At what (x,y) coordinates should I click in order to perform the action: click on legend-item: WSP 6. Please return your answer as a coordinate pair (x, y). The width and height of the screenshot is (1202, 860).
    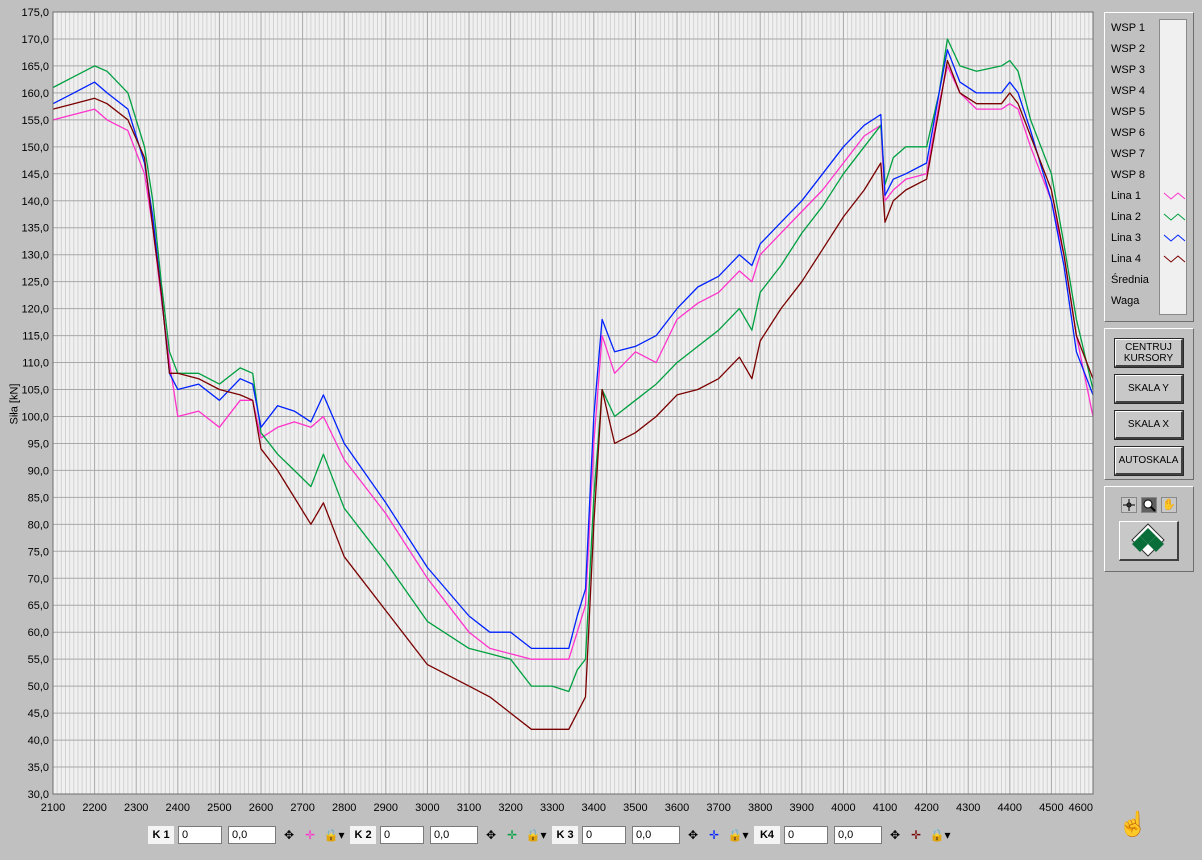
    Looking at the image, I should click on (1152, 133).